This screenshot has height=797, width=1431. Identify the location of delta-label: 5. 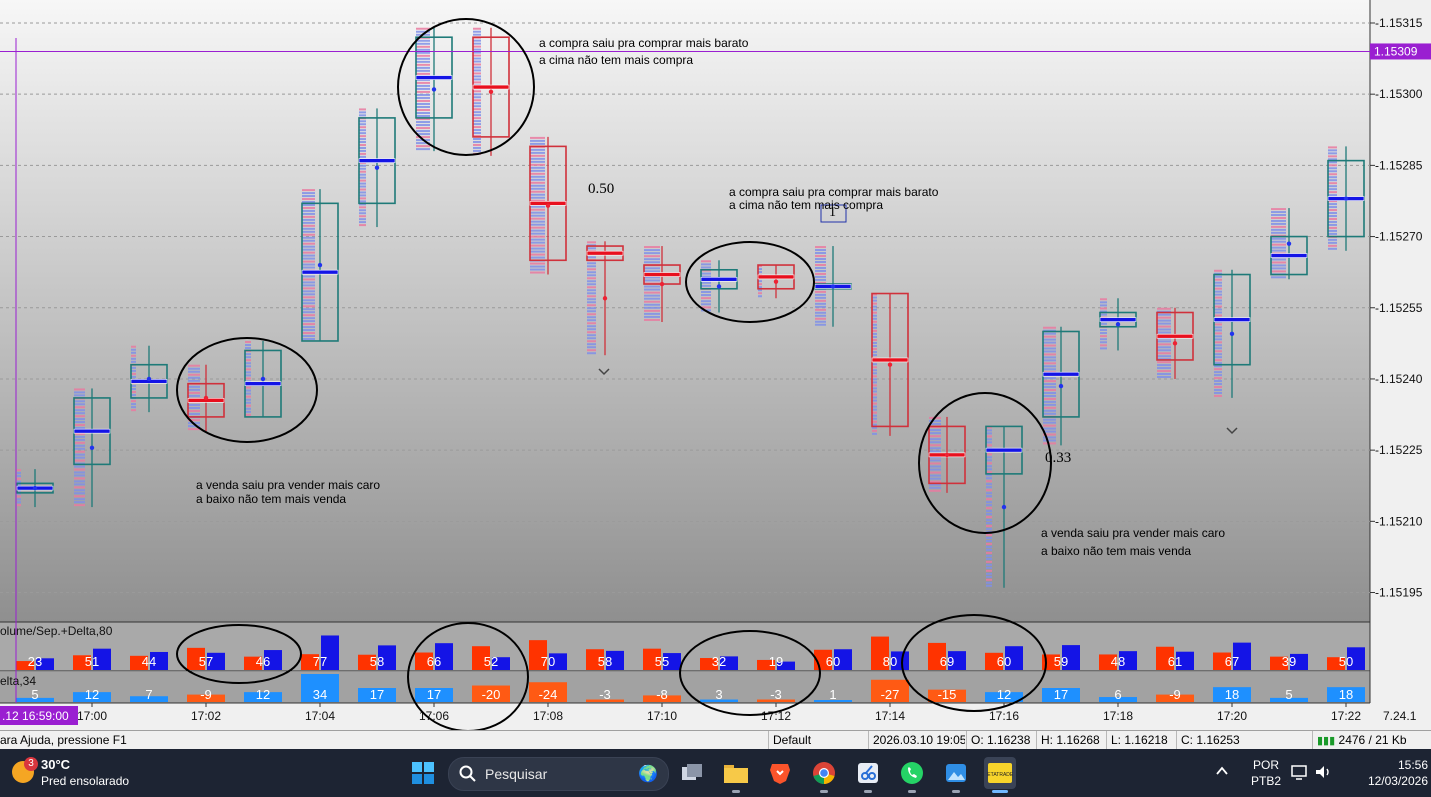
(1288, 694).